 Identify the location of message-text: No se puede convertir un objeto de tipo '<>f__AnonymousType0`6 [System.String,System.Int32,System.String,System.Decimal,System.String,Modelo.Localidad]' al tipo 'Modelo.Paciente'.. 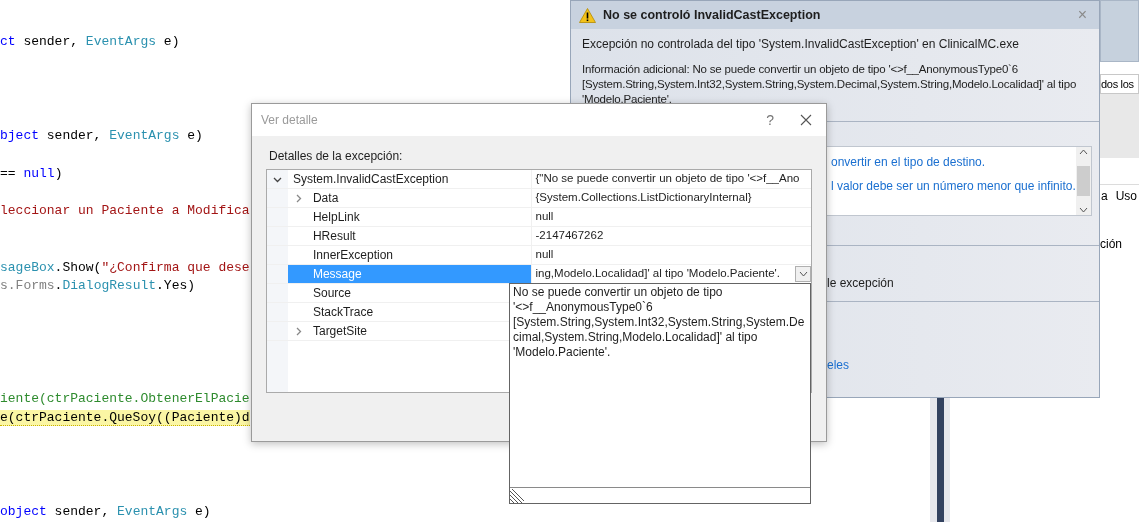
(659, 322).